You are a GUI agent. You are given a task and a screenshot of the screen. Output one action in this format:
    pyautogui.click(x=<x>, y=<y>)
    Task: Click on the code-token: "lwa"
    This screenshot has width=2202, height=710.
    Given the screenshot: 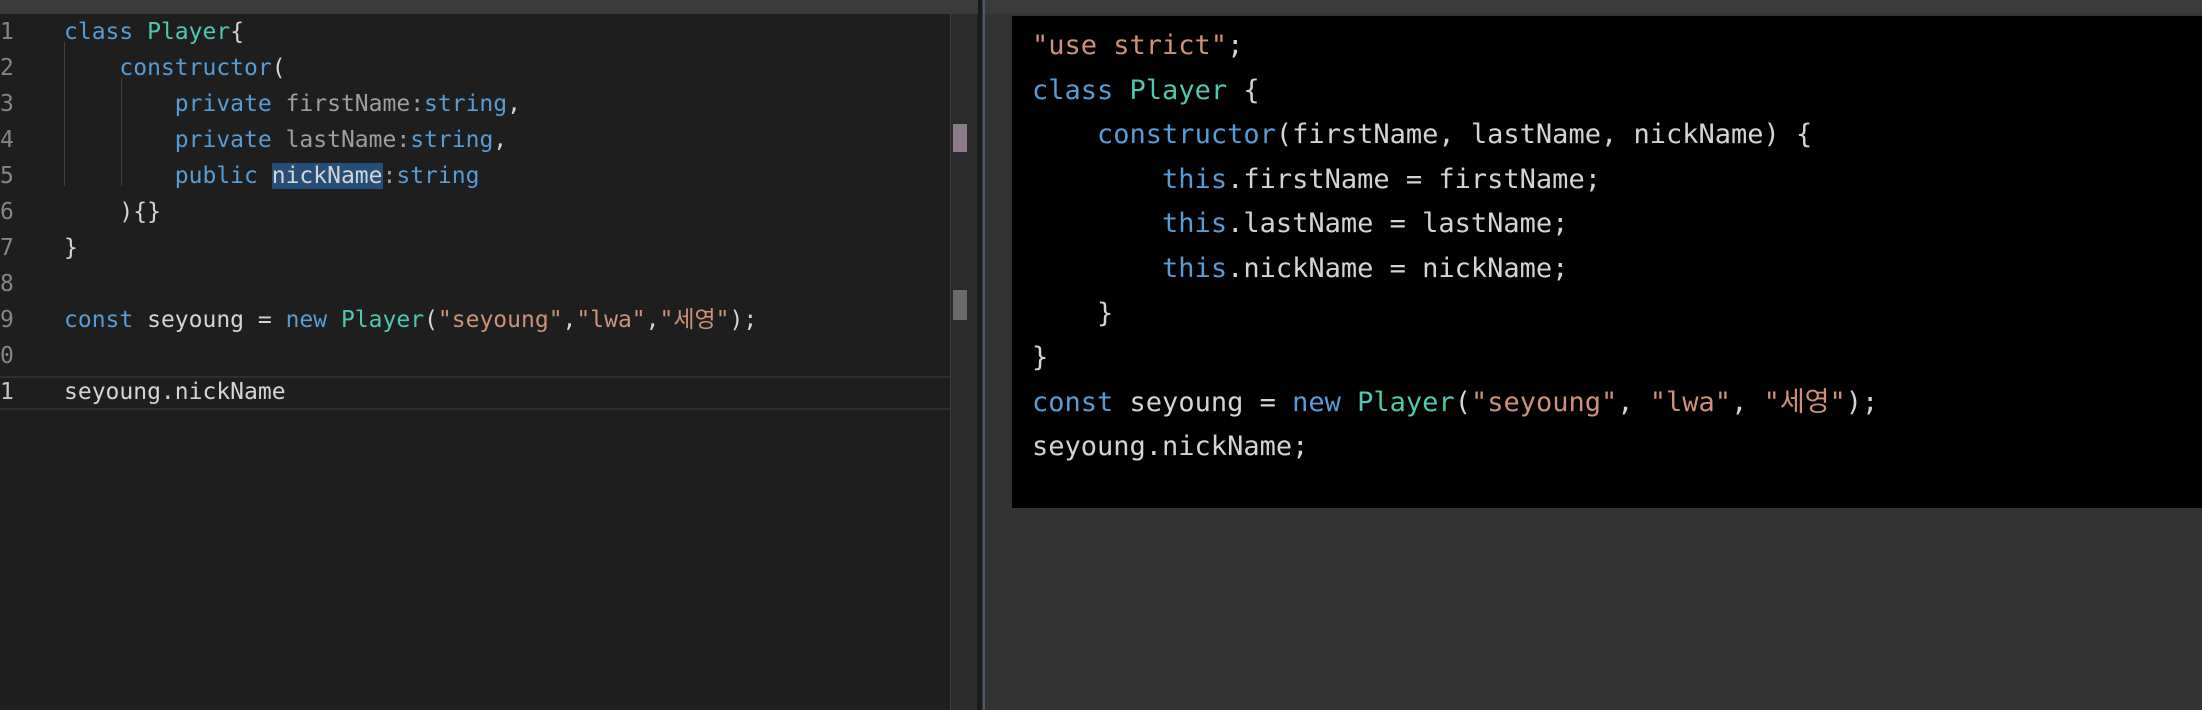 What is the action you would take?
    pyautogui.click(x=611, y=320)
    